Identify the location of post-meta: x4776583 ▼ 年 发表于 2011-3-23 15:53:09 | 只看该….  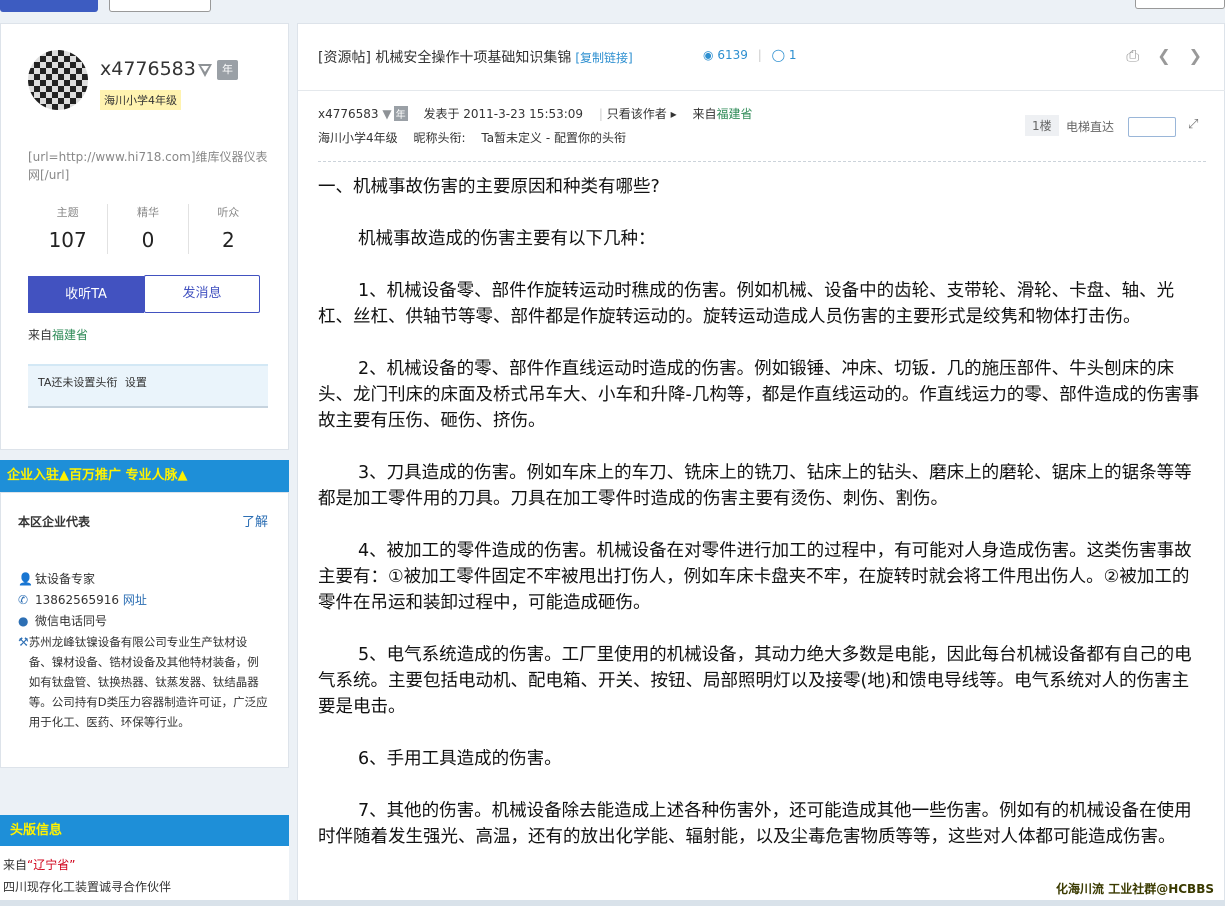
(535, 113).